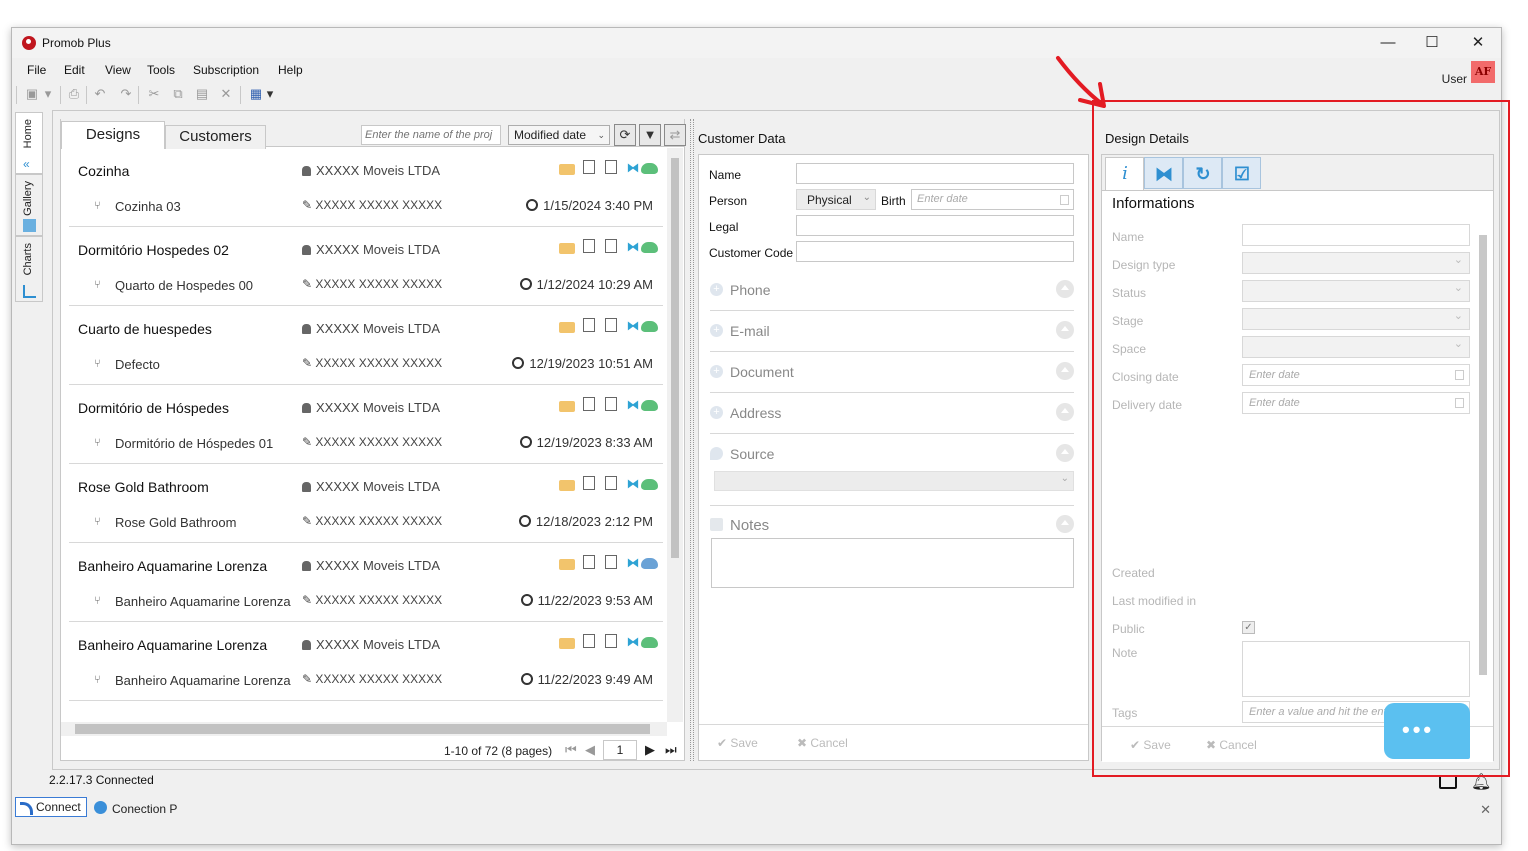  I want to click on sort-select: Modified date ⌄, so click(559, 135).